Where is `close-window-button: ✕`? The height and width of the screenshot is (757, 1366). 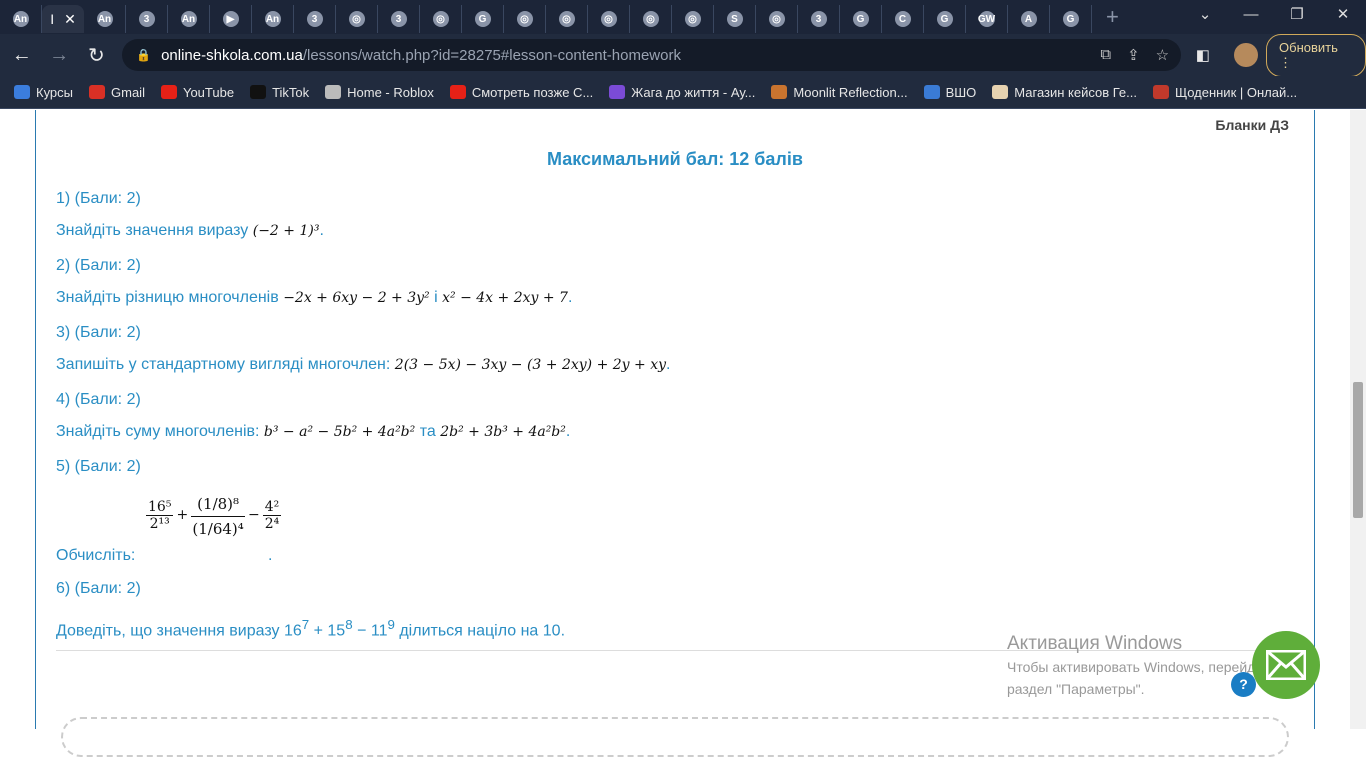
close-window-button: ✕ is located at coordinates (1343, 15).